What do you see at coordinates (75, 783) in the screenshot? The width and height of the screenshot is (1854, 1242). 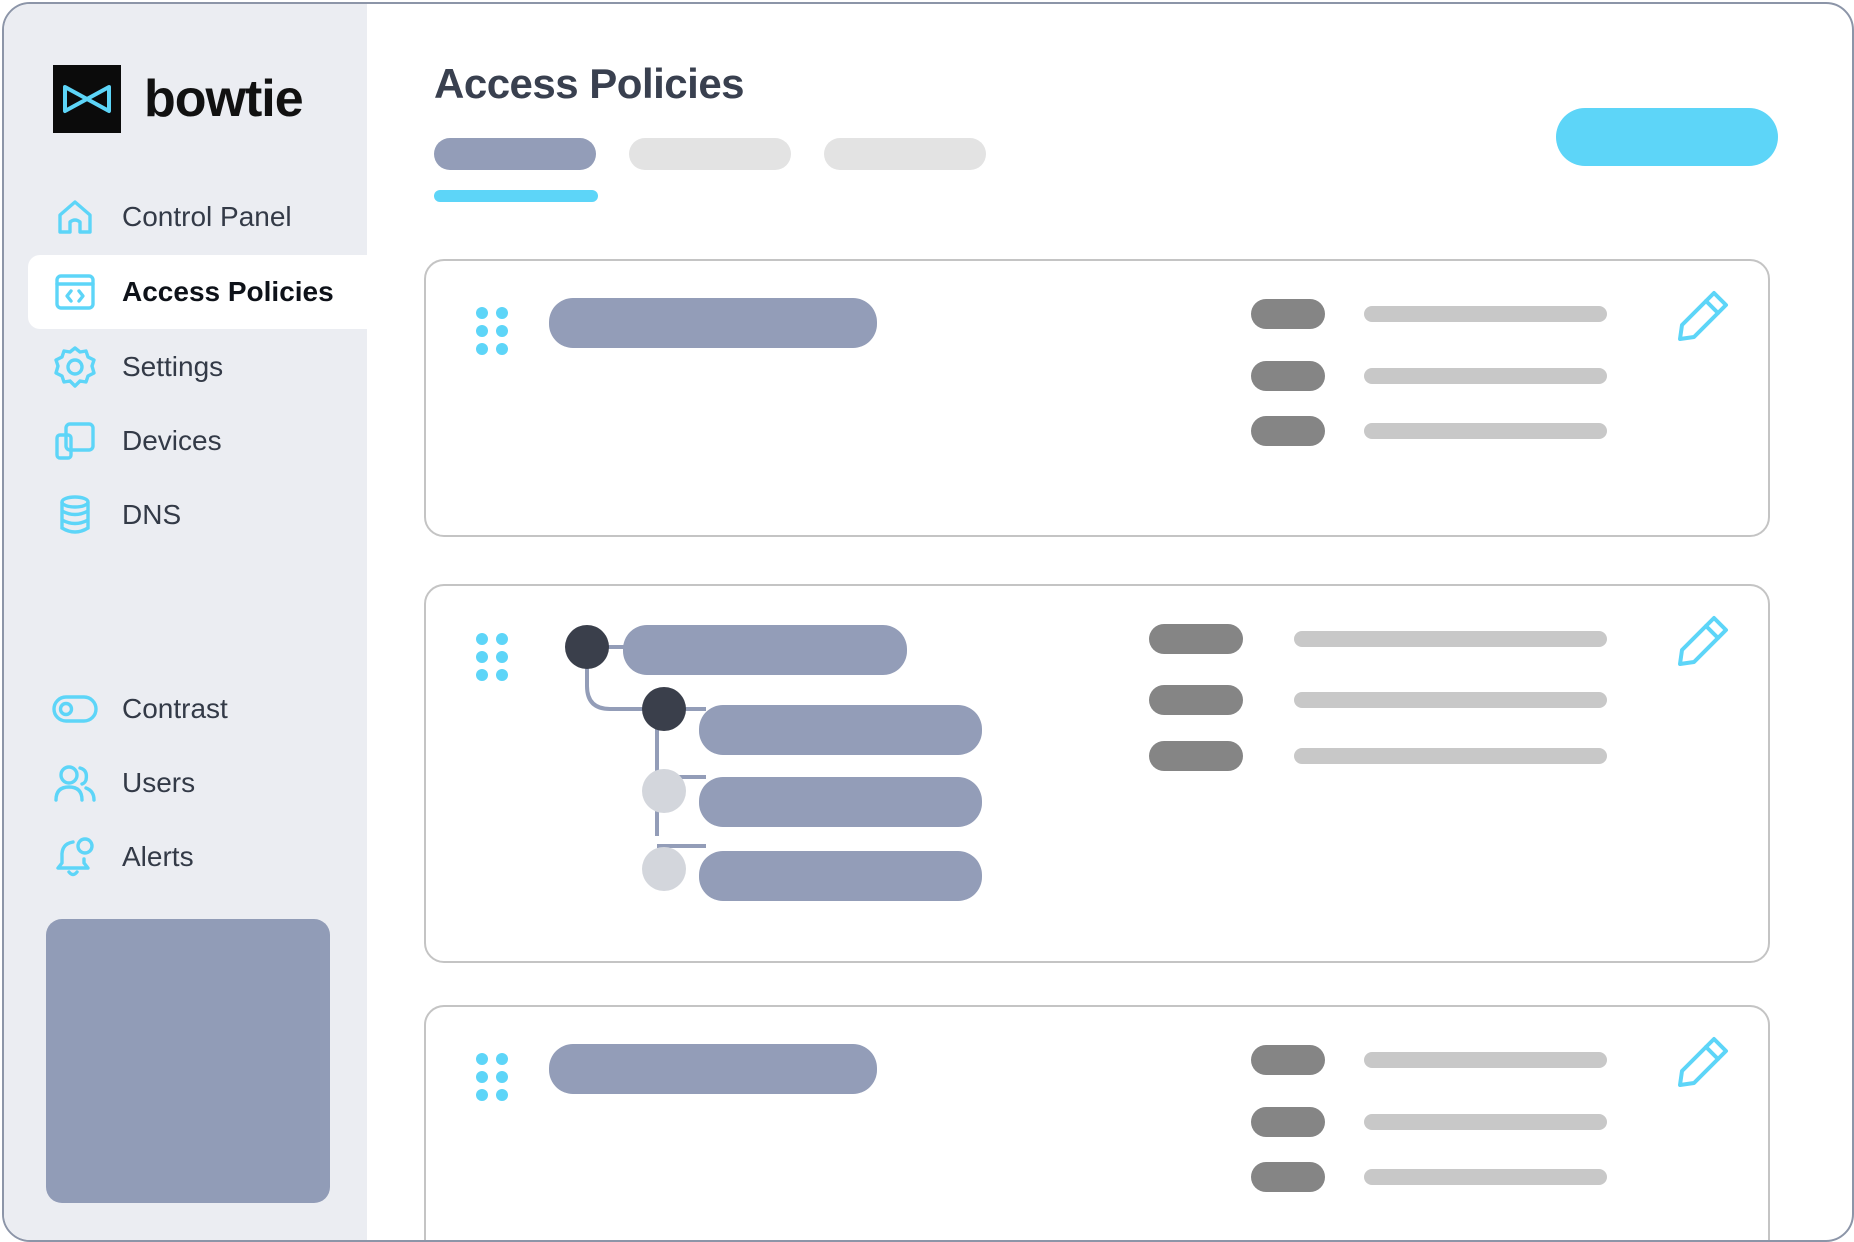 I see `users-icon` at bounding box center [75, 783].